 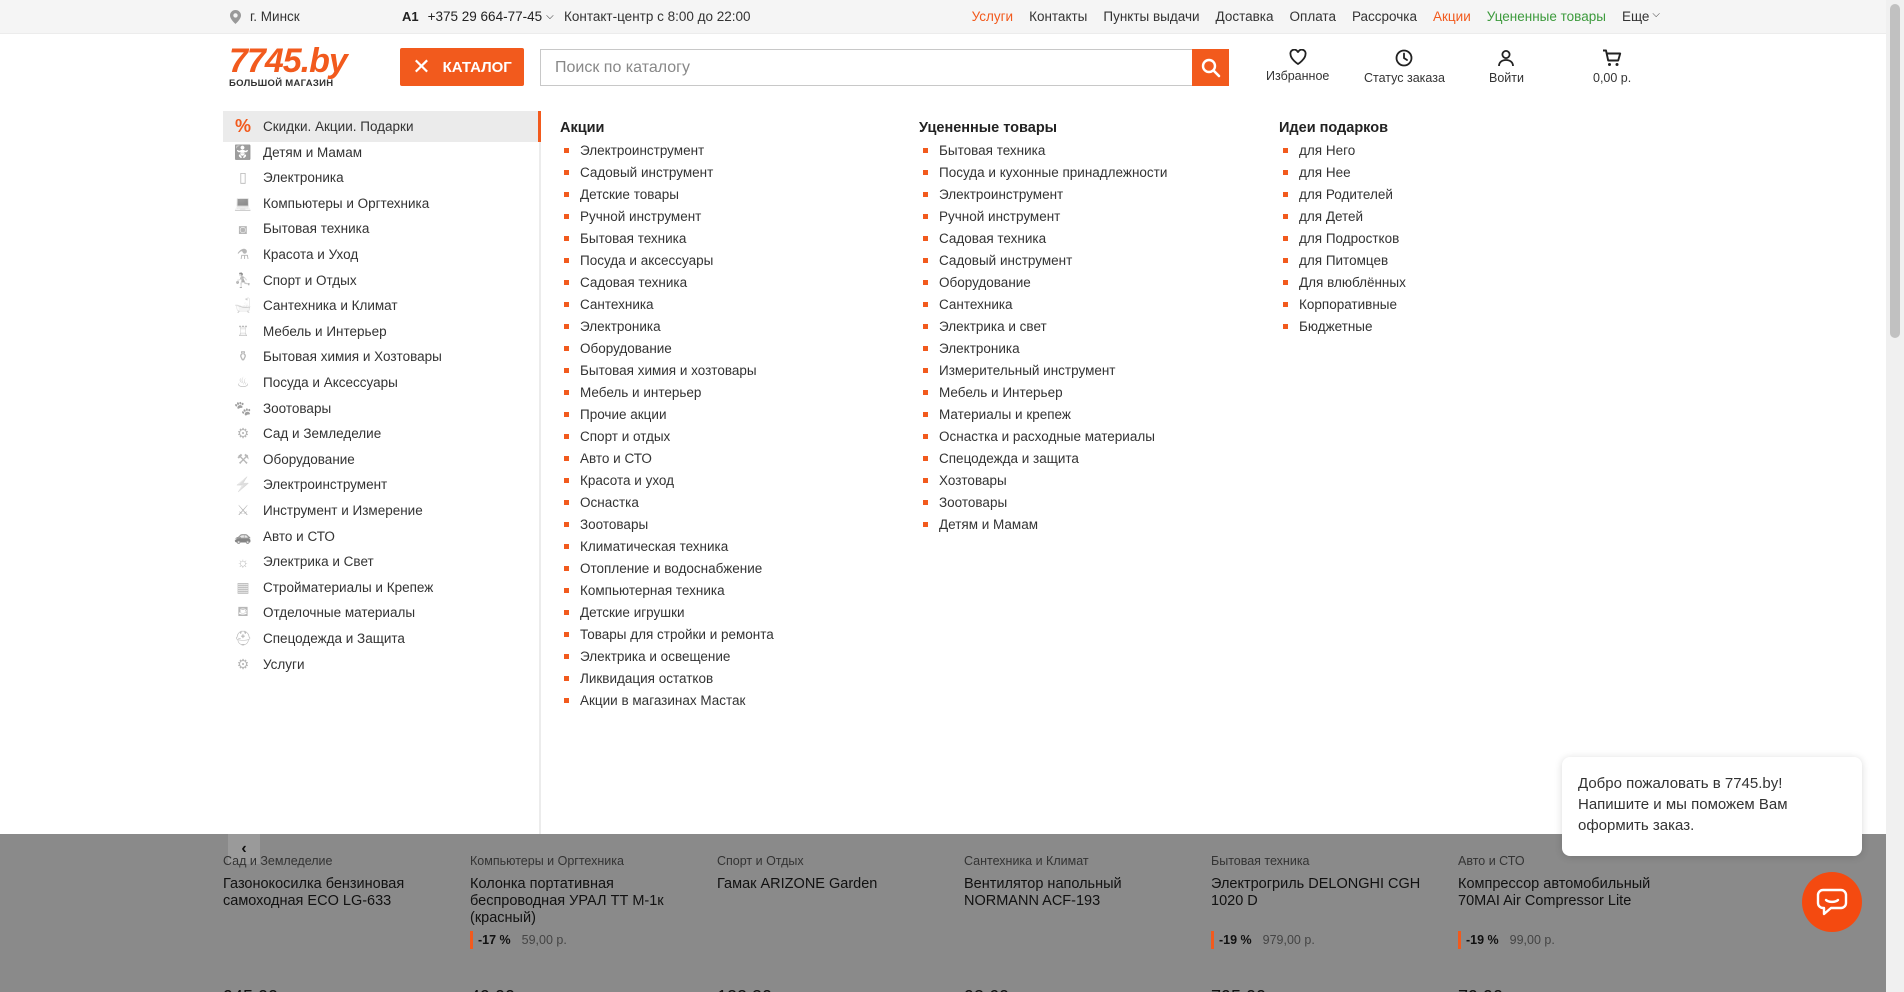 I want to click on menu-link: Электрика и свет, so click(x=1043, y=329).